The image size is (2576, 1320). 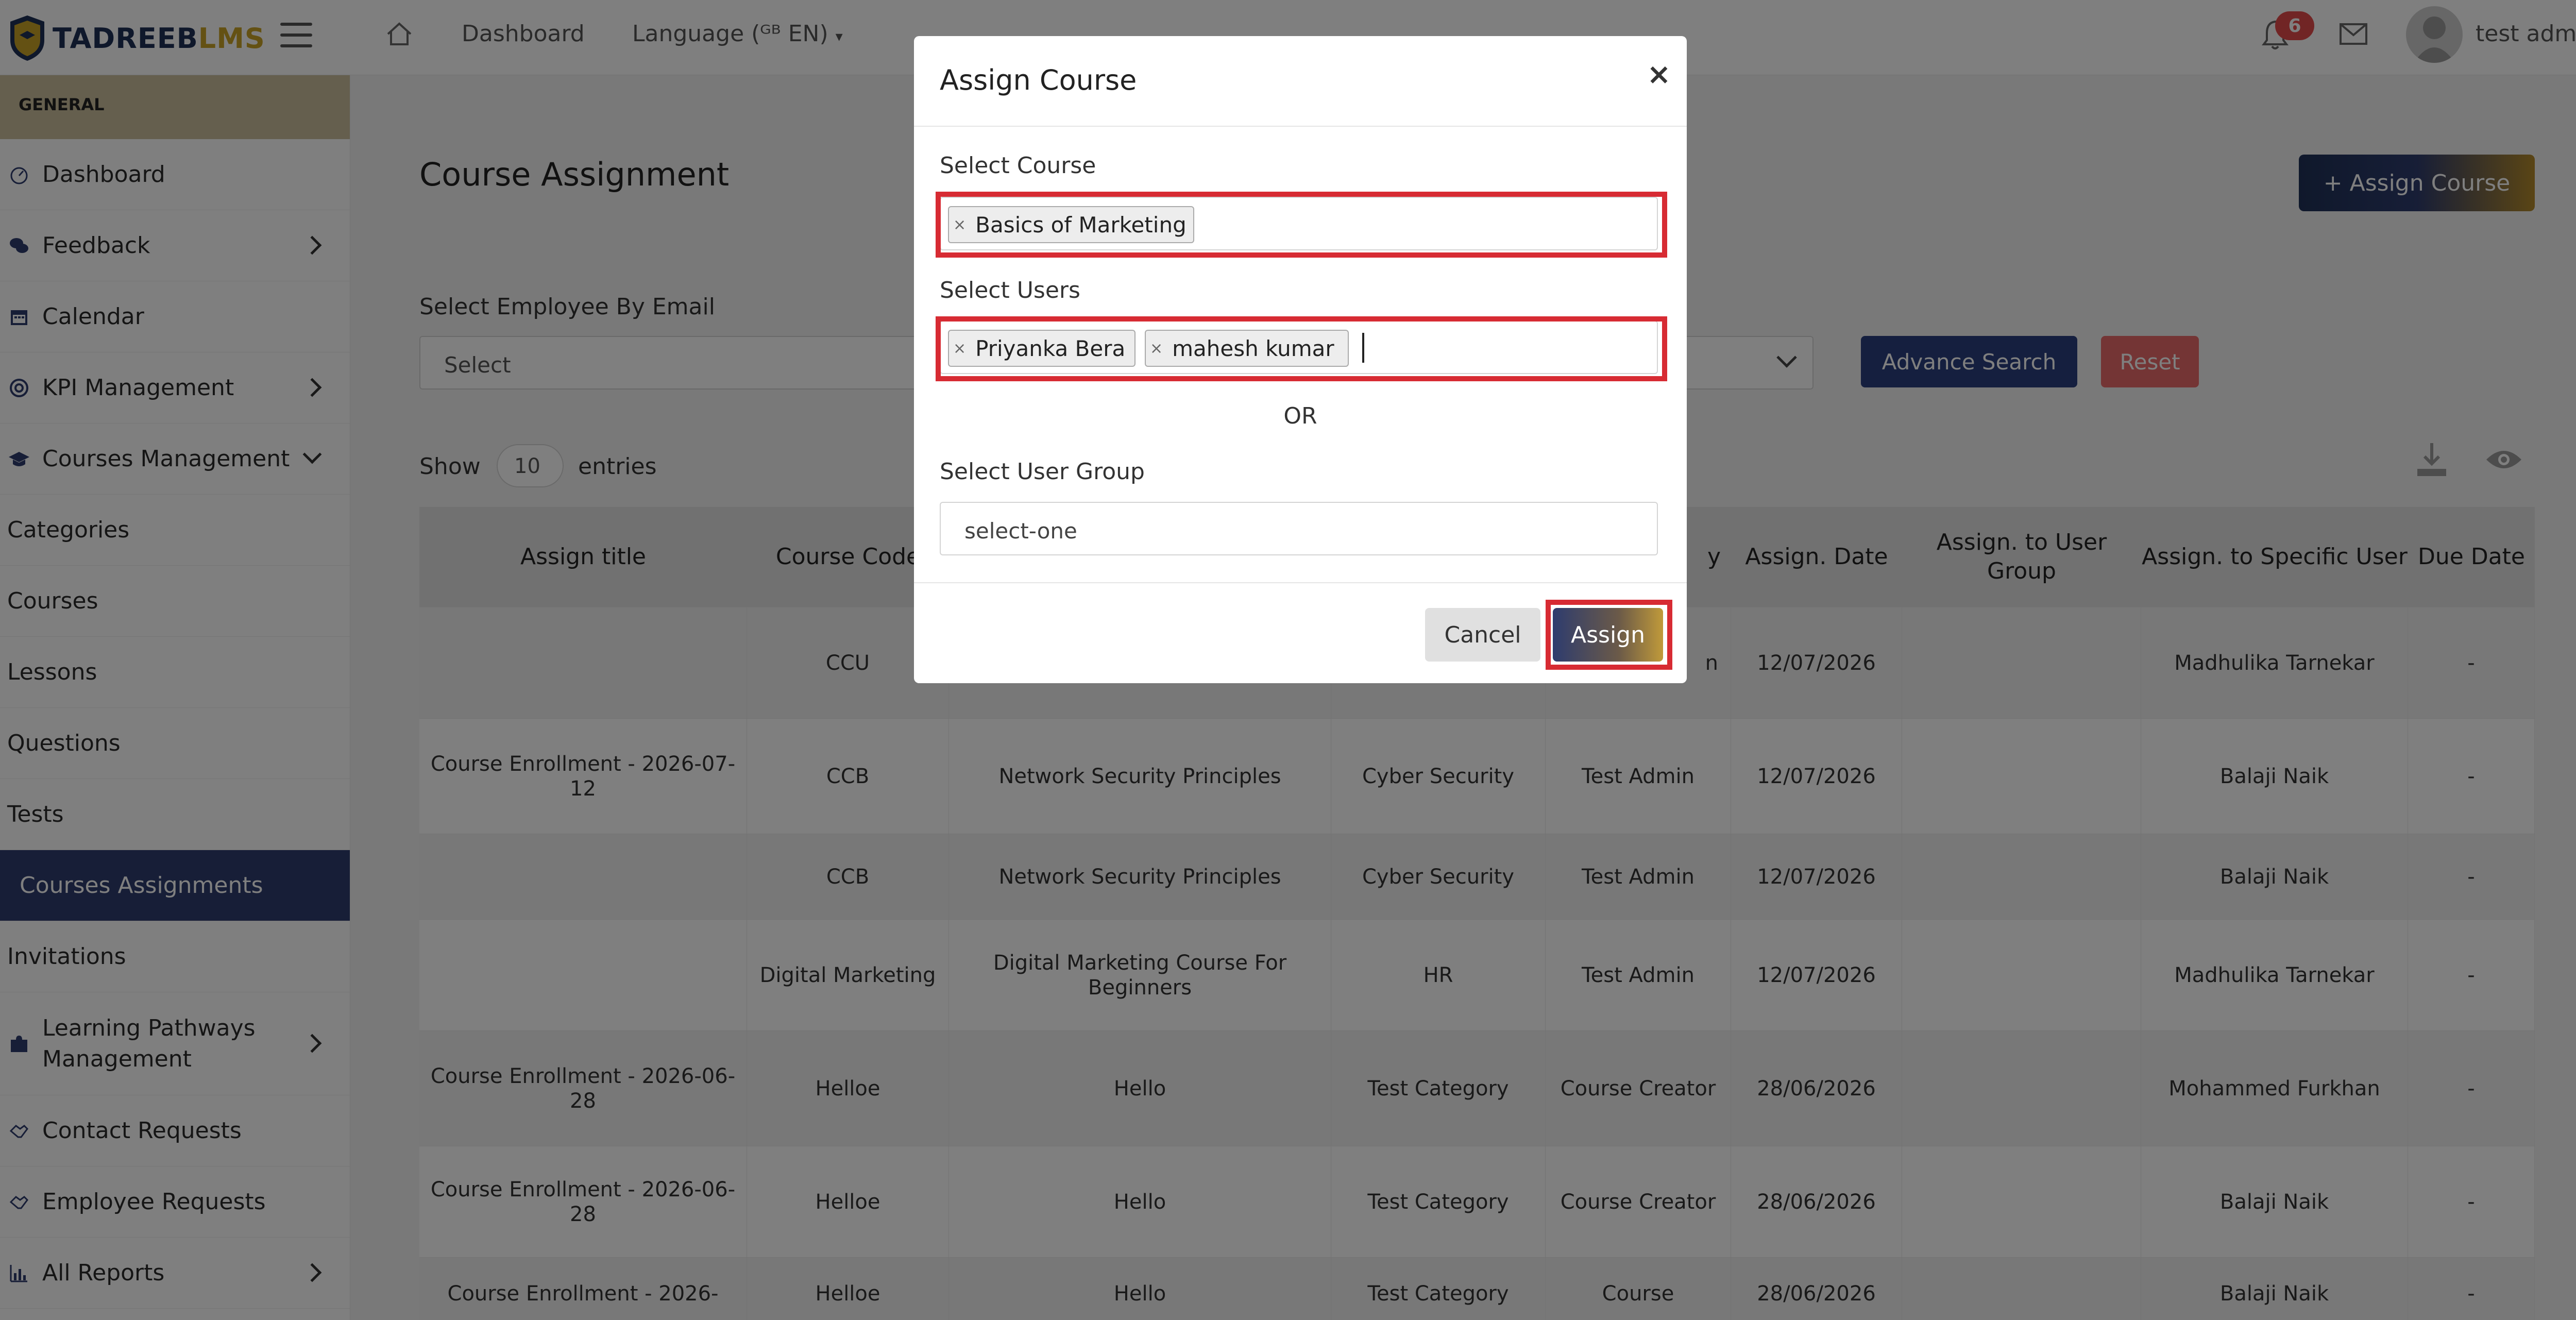 I want to click on modal-footer-divider, so click(x=1300, y=582).